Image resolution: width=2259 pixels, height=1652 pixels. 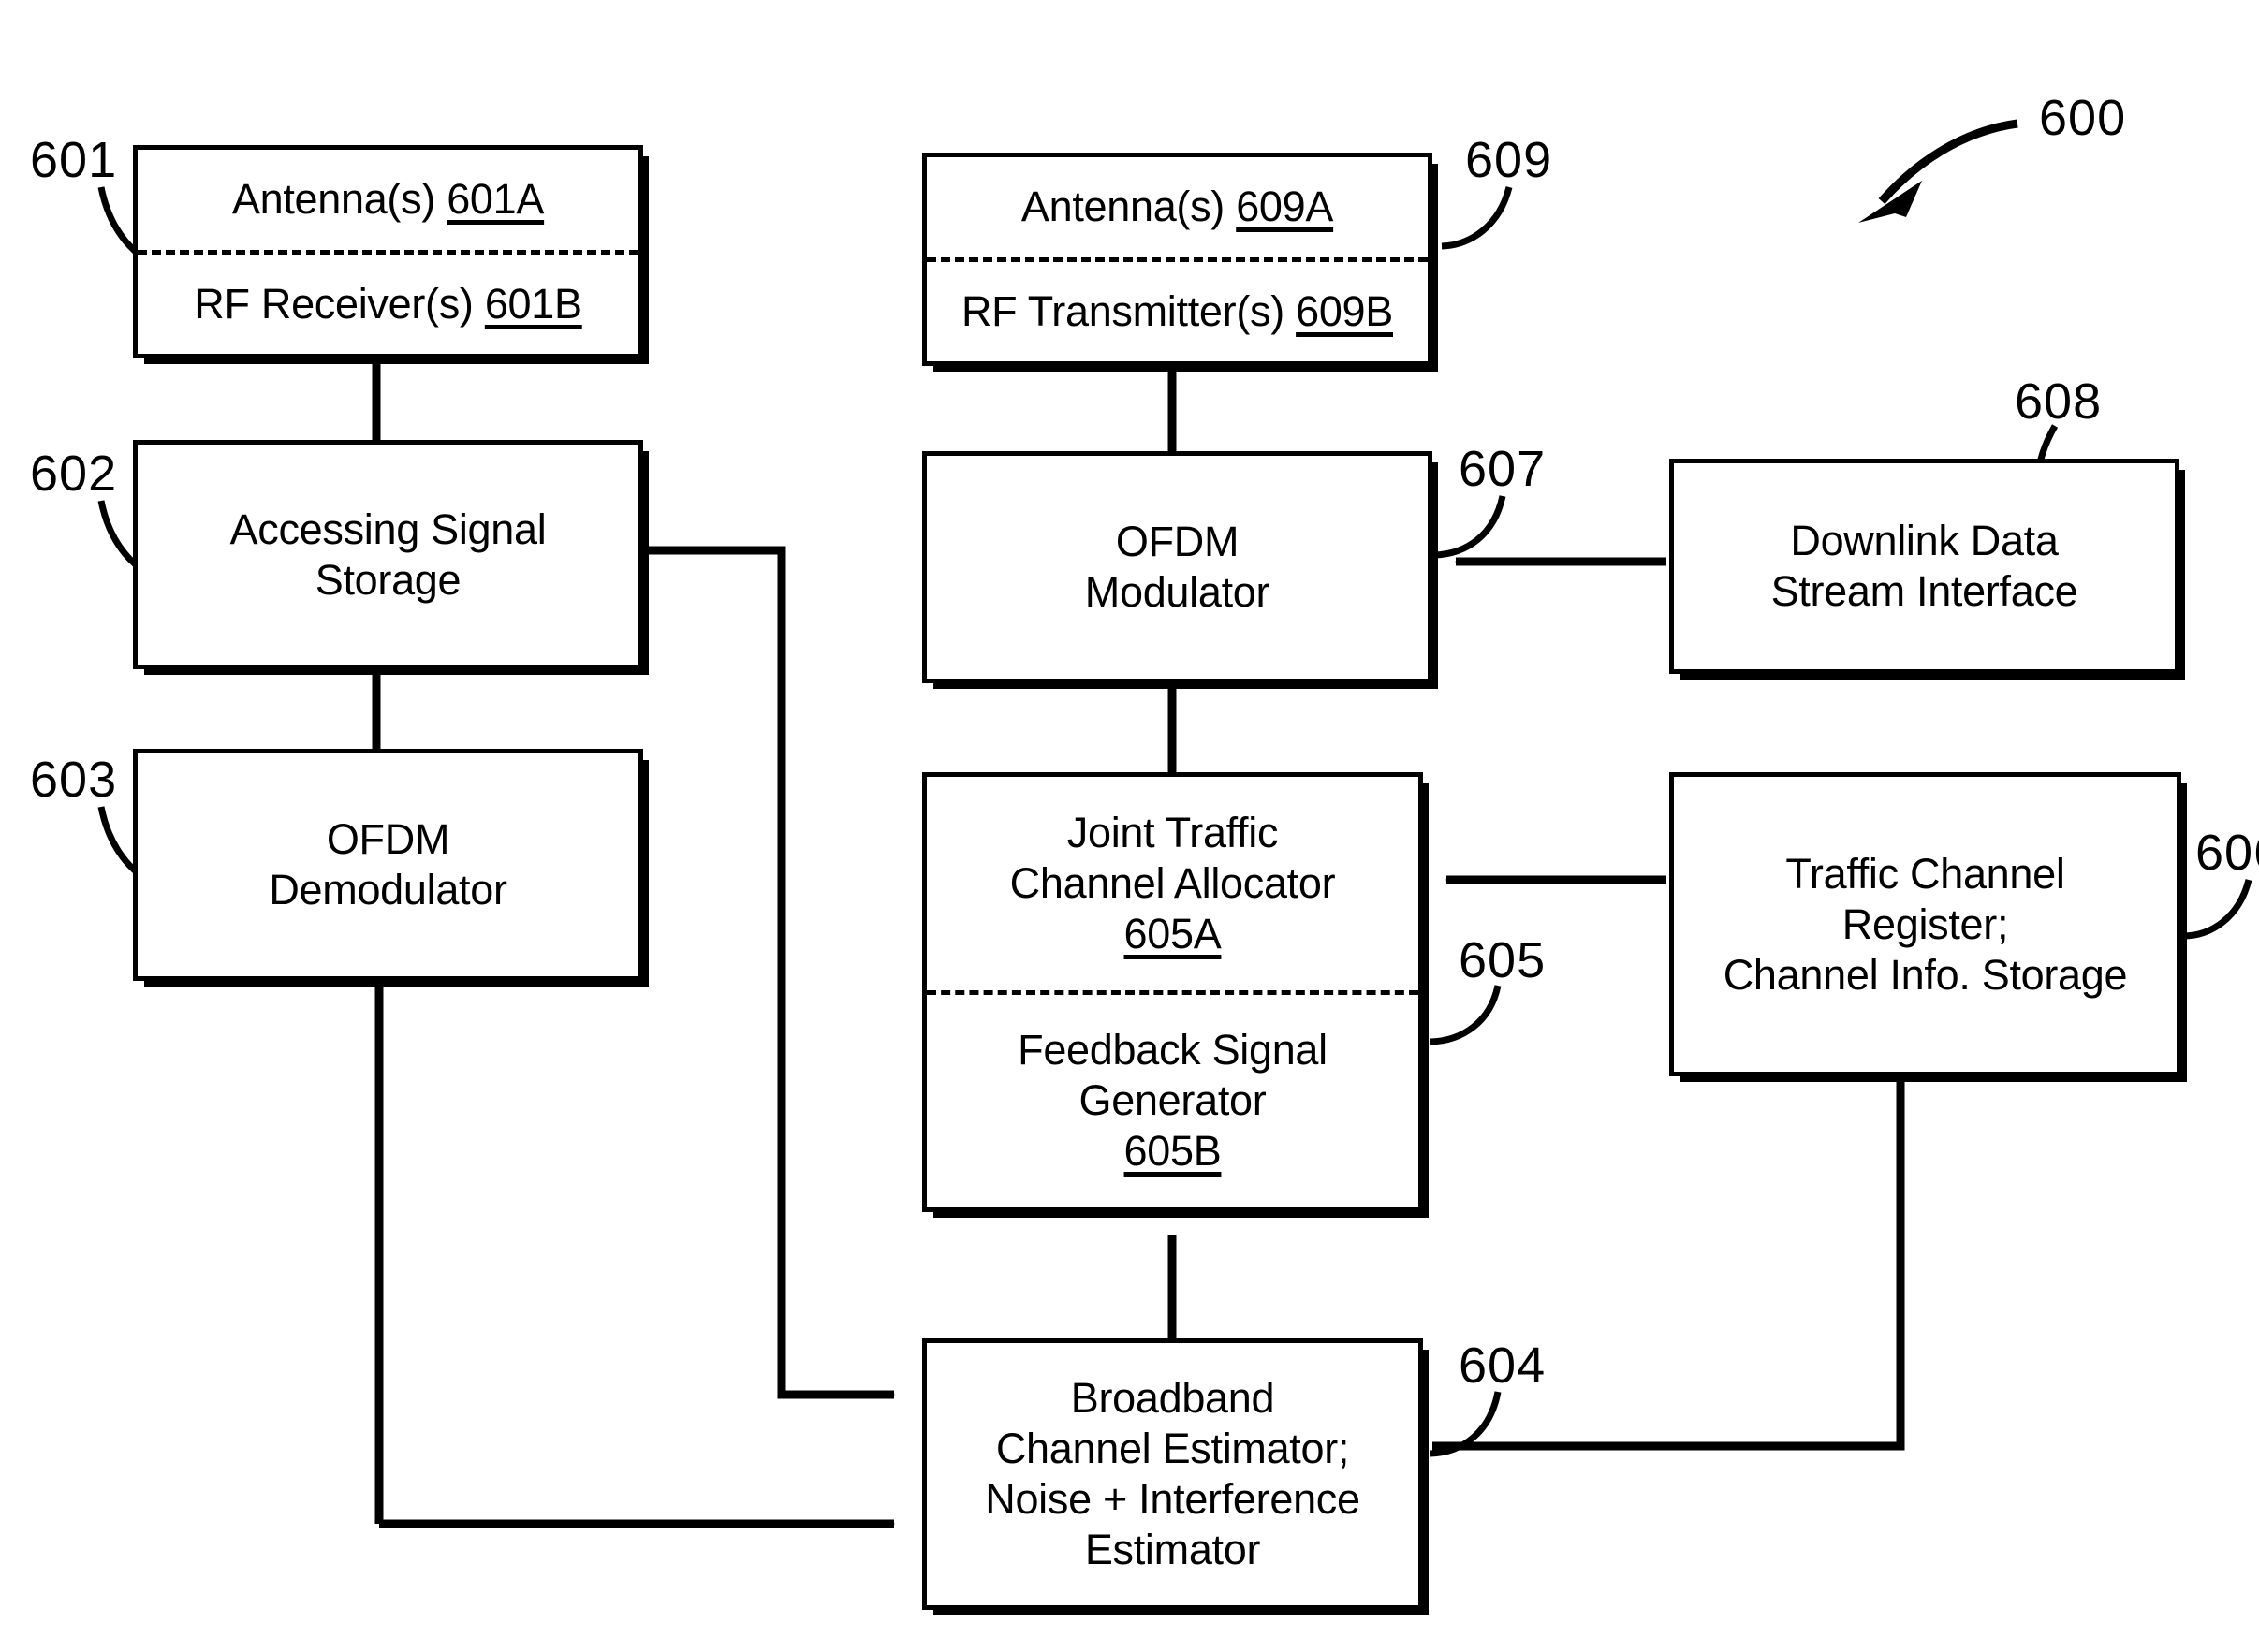 I want to click on ref-603: 603, so click(x=74, y=780).